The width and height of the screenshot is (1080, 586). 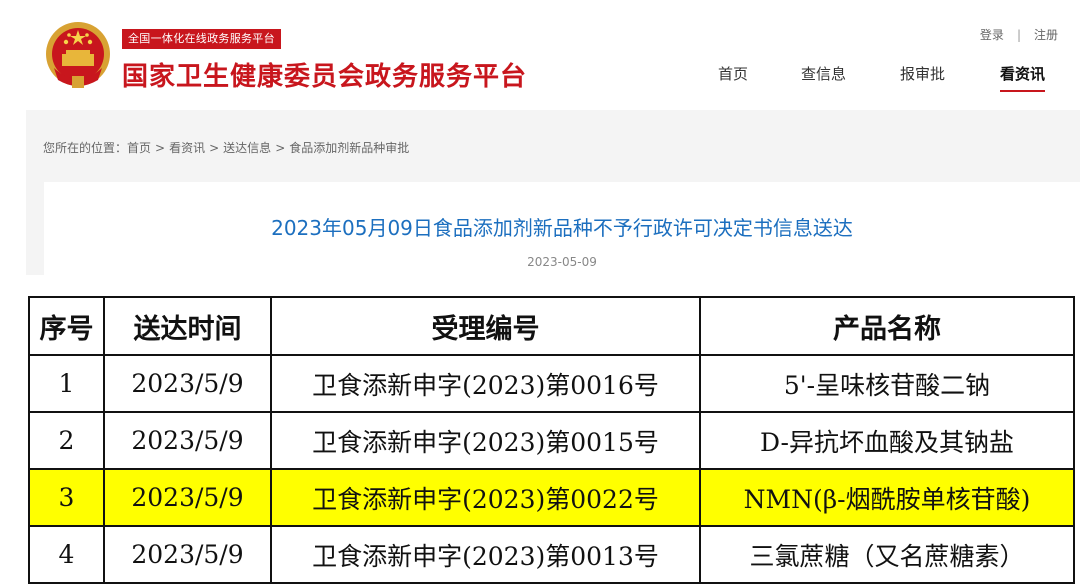 I want to click on cell-product: NMN(β-烟酰胺单核苷酸), so click(x=887, y=497).